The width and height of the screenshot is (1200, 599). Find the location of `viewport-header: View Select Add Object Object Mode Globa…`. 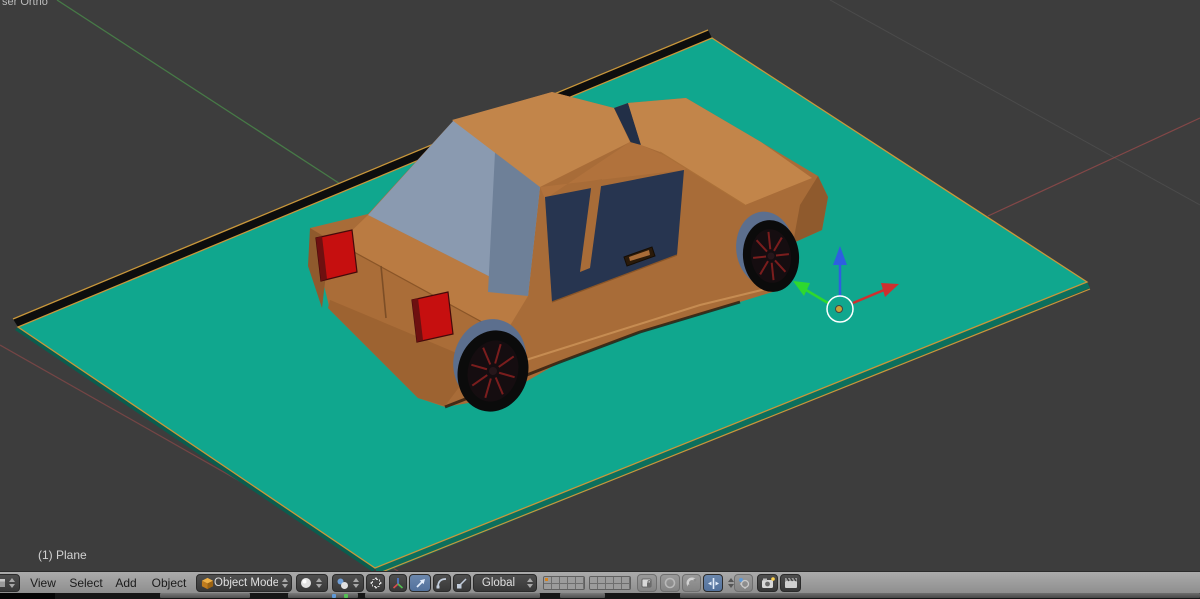

viewport-header: View Select Add Object Object Mode Globa… is located at coordinates (600, 582).